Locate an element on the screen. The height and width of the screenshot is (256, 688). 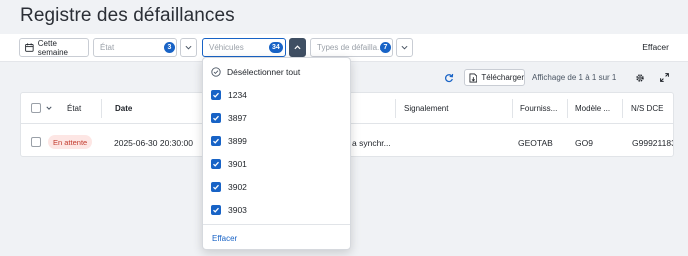
clear-filters-link: Effacer is located at coordinates (655, 47).